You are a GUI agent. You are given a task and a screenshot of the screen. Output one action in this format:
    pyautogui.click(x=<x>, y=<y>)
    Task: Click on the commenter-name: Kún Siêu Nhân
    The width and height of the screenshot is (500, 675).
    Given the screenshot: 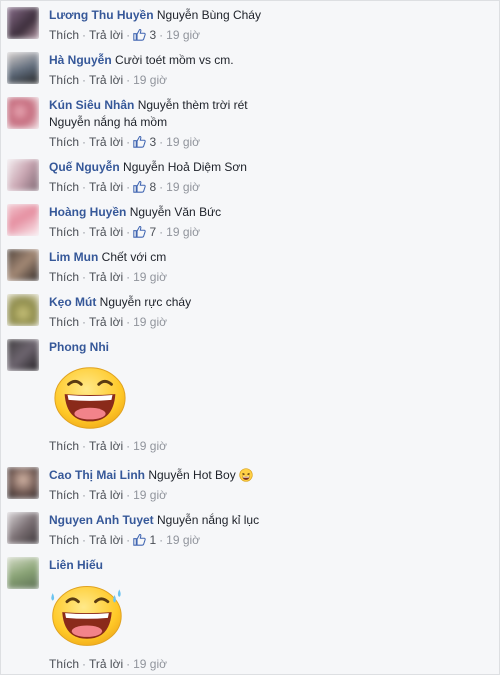 What is the action you would take?
    pyautogui.click(x=91, y=105)
    